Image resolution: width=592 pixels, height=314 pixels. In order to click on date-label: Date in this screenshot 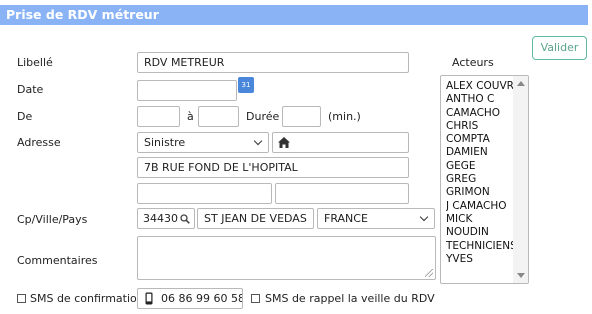, I will do `click(30, 89)`.